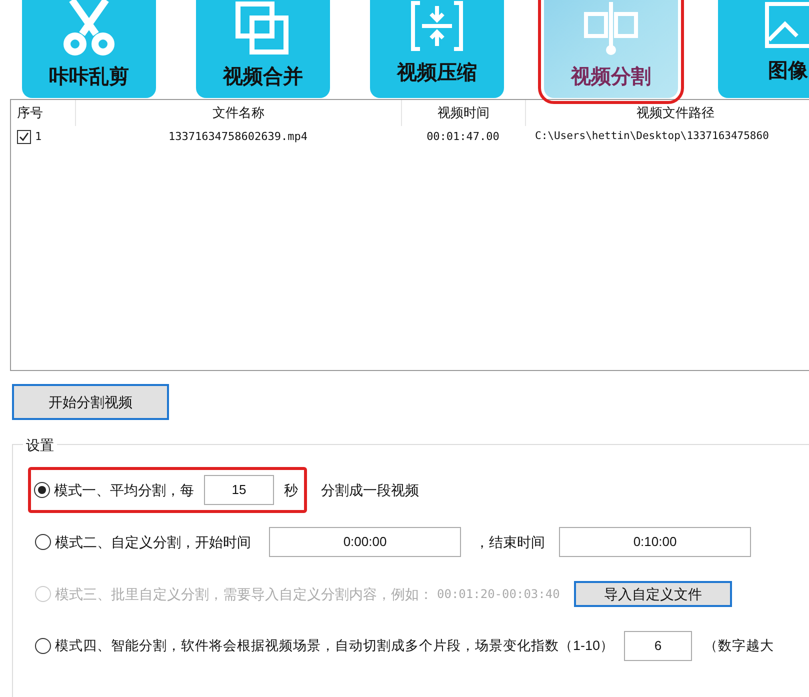 This screenshot has height=697, width=809. What do you see at coordinates (786, 25) in the screenshot?
I see `image-icon` at bounding box center [786, 25].